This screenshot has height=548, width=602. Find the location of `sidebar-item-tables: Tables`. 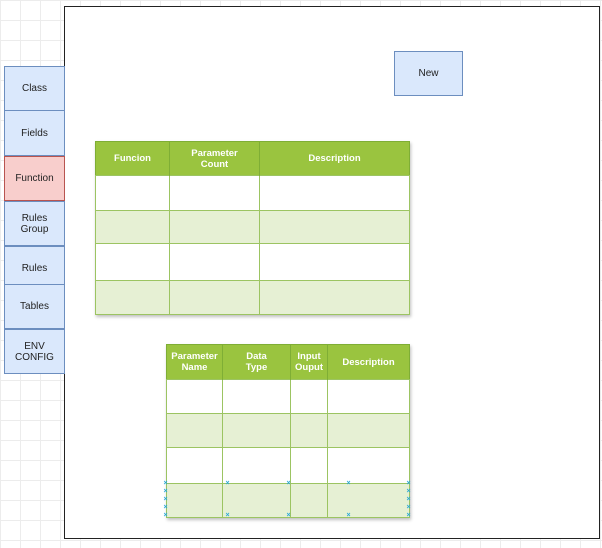

sidebar-item-tables: Tables is located at coordinates (34, 306).